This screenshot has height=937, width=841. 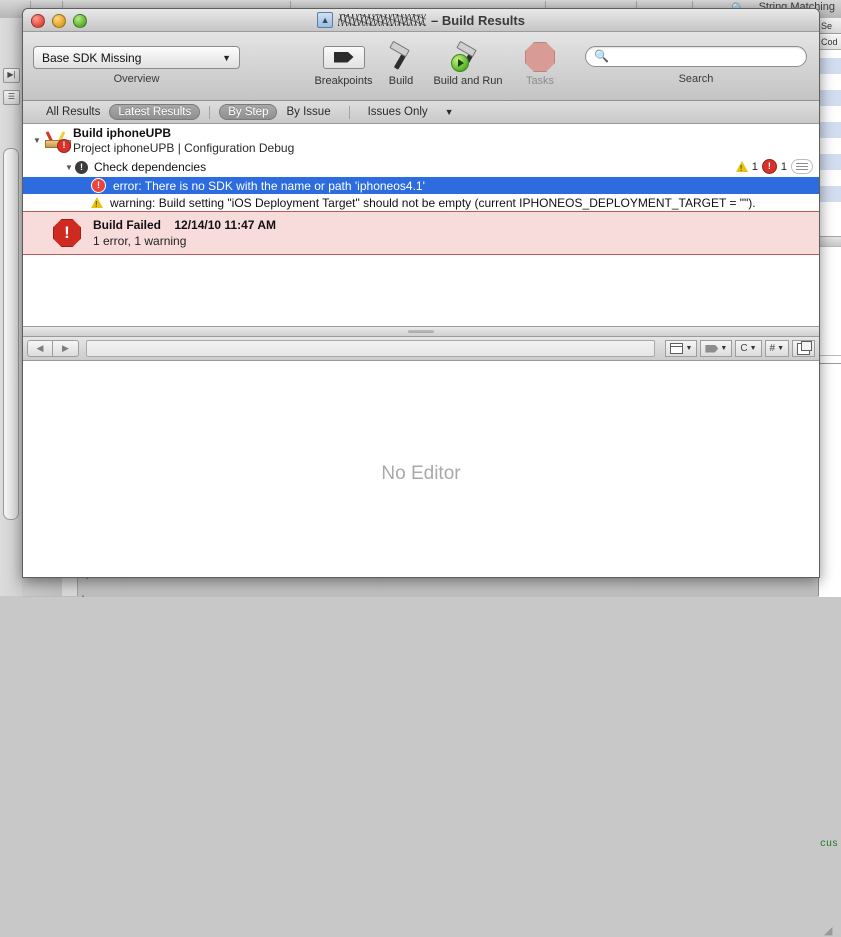 I want to click on splitter-grip-icon, so click(x=421, y=331).